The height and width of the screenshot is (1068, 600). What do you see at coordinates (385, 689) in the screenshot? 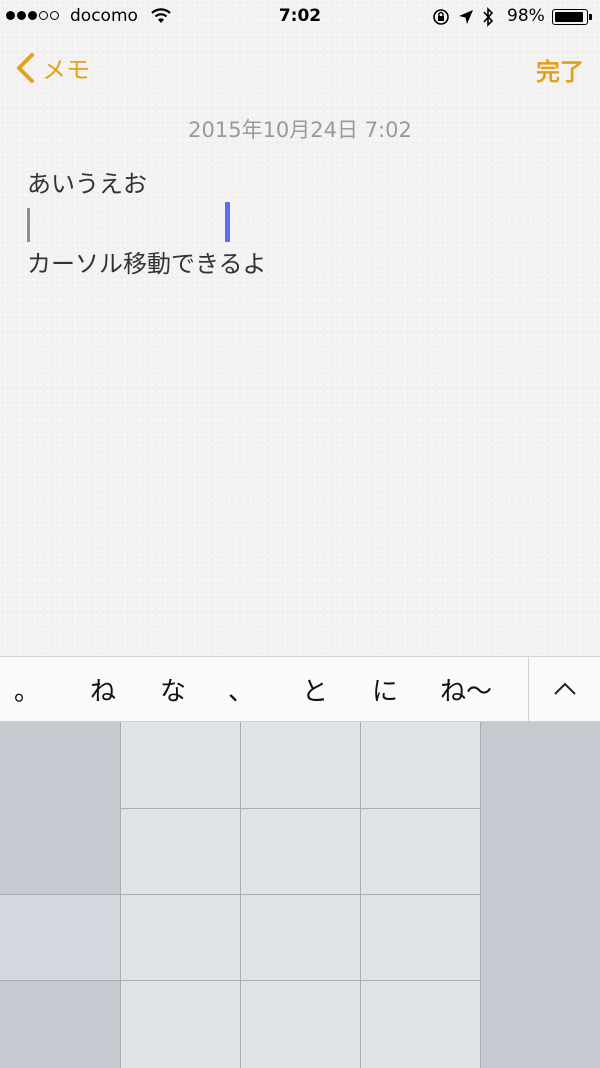
I see `candidate-word: に` at bounding box center [385, 689].